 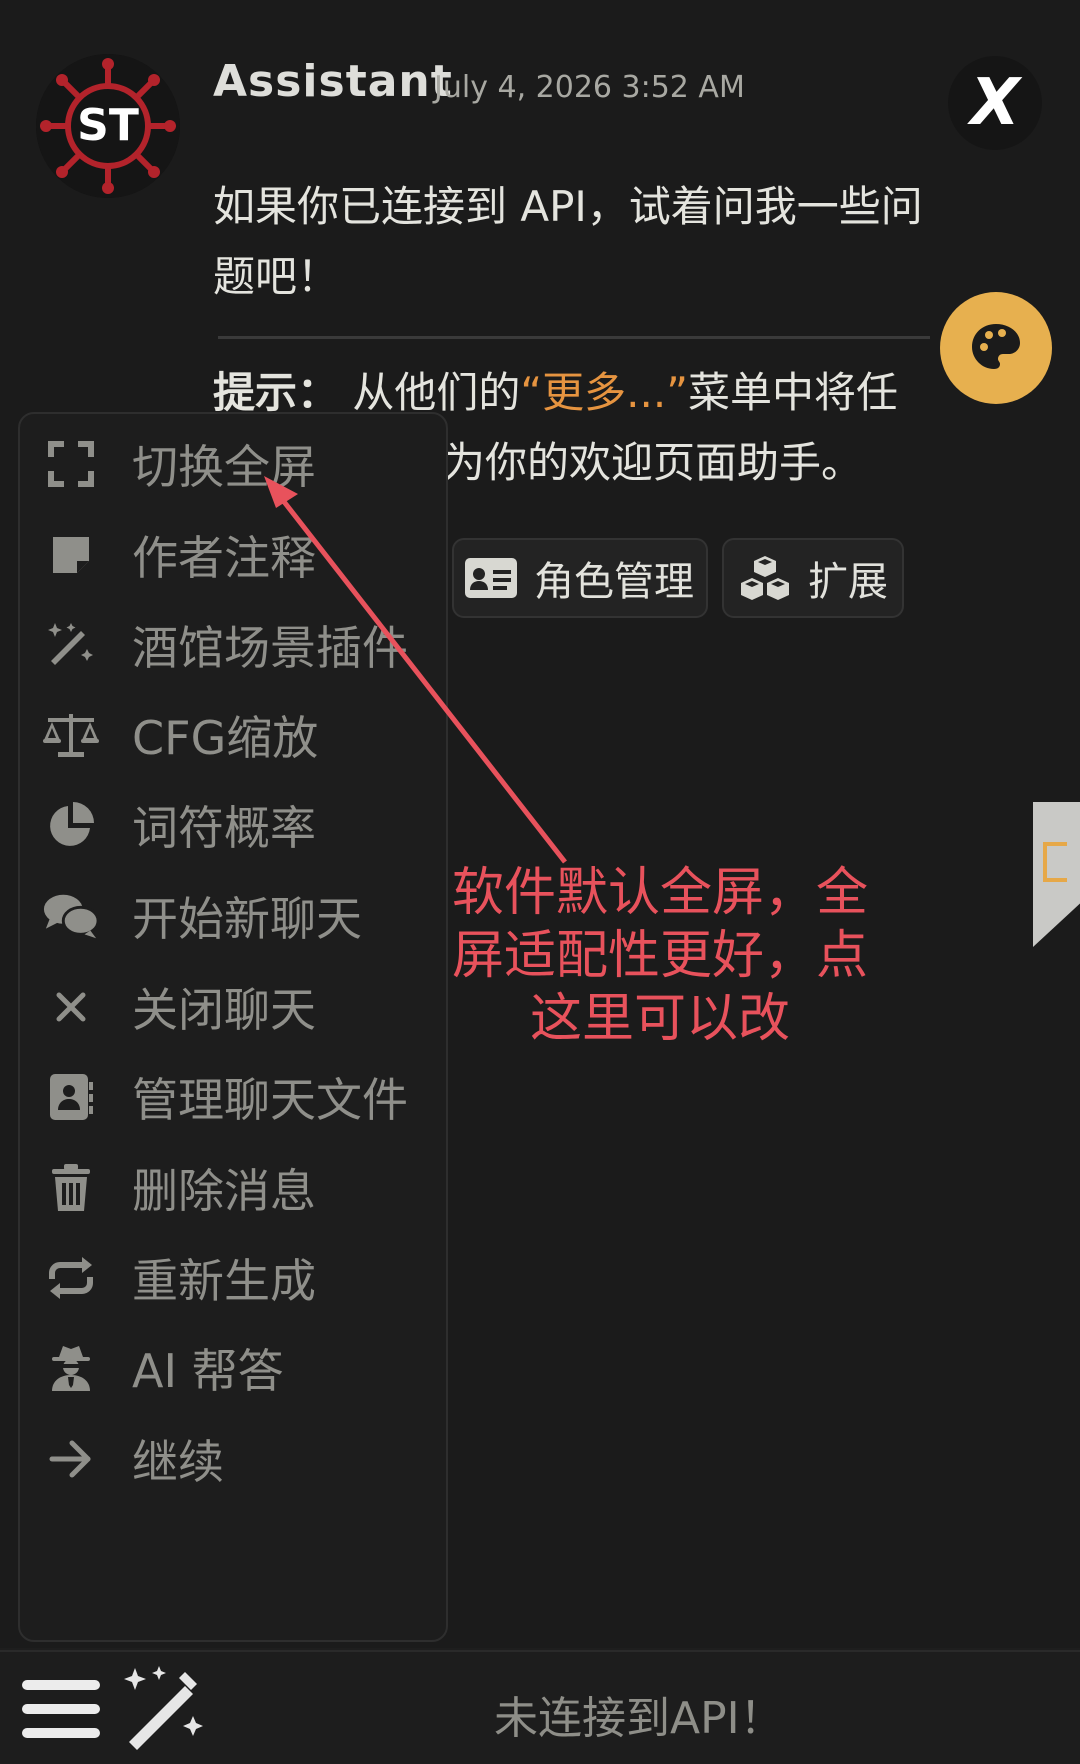 I want to click on pie-chart-icon, so click(x=71, y=825).